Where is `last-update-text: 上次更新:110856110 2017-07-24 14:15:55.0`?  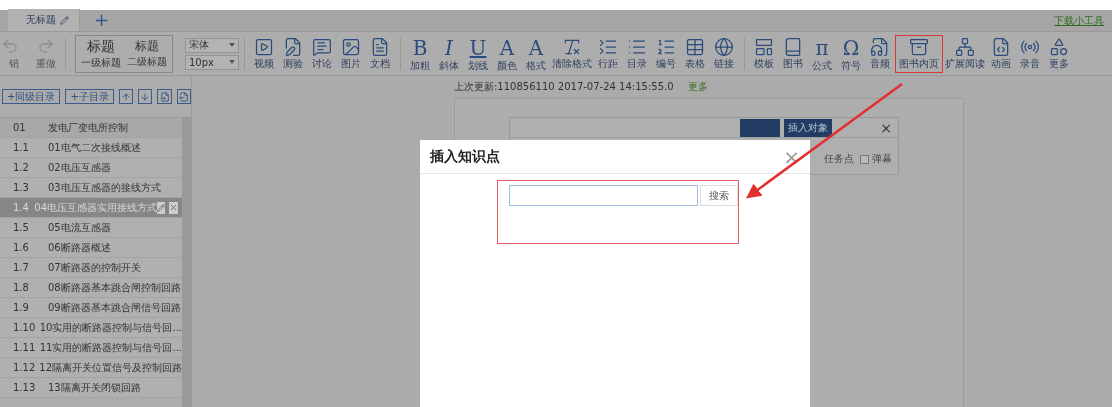 last-update-text: 上次更新:110856110 2017-07-24 14:15:55.0 is located at coordinates (564, 87).